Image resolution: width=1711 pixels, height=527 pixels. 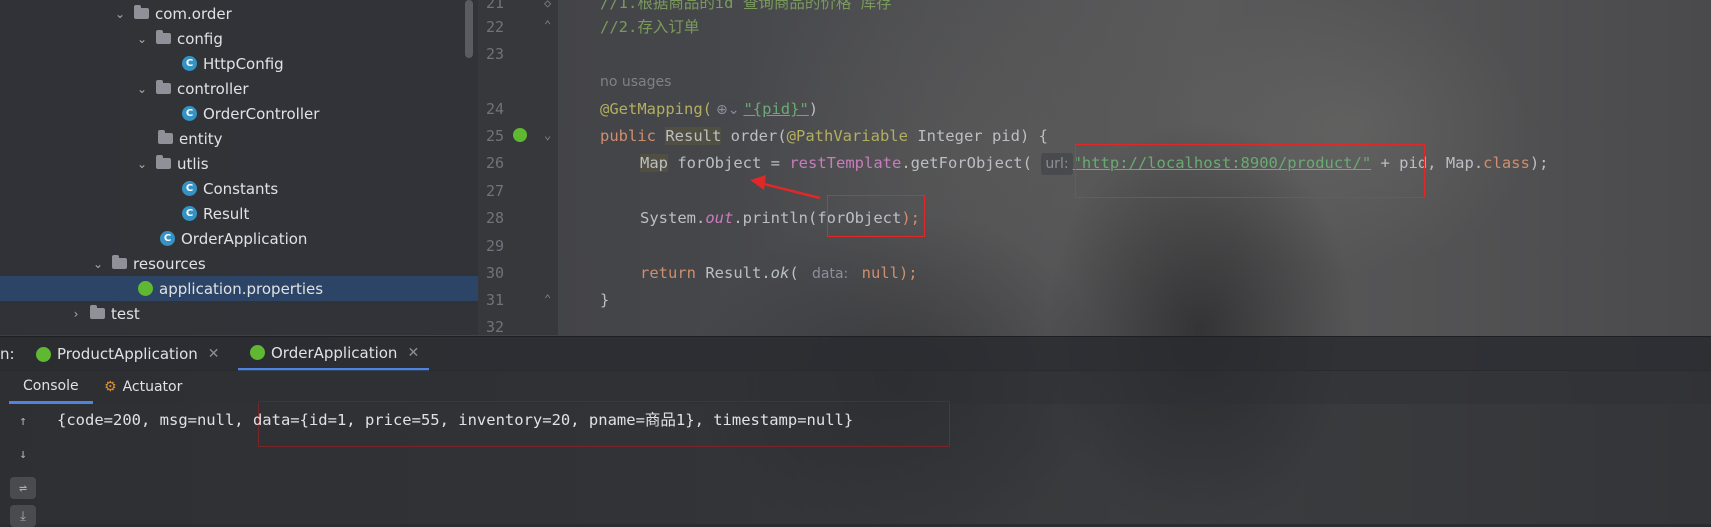 What do you see at coordinates (1057, 164) in the screenshot?
I see `param-hint: url:` at bounding box center [1057, 164].